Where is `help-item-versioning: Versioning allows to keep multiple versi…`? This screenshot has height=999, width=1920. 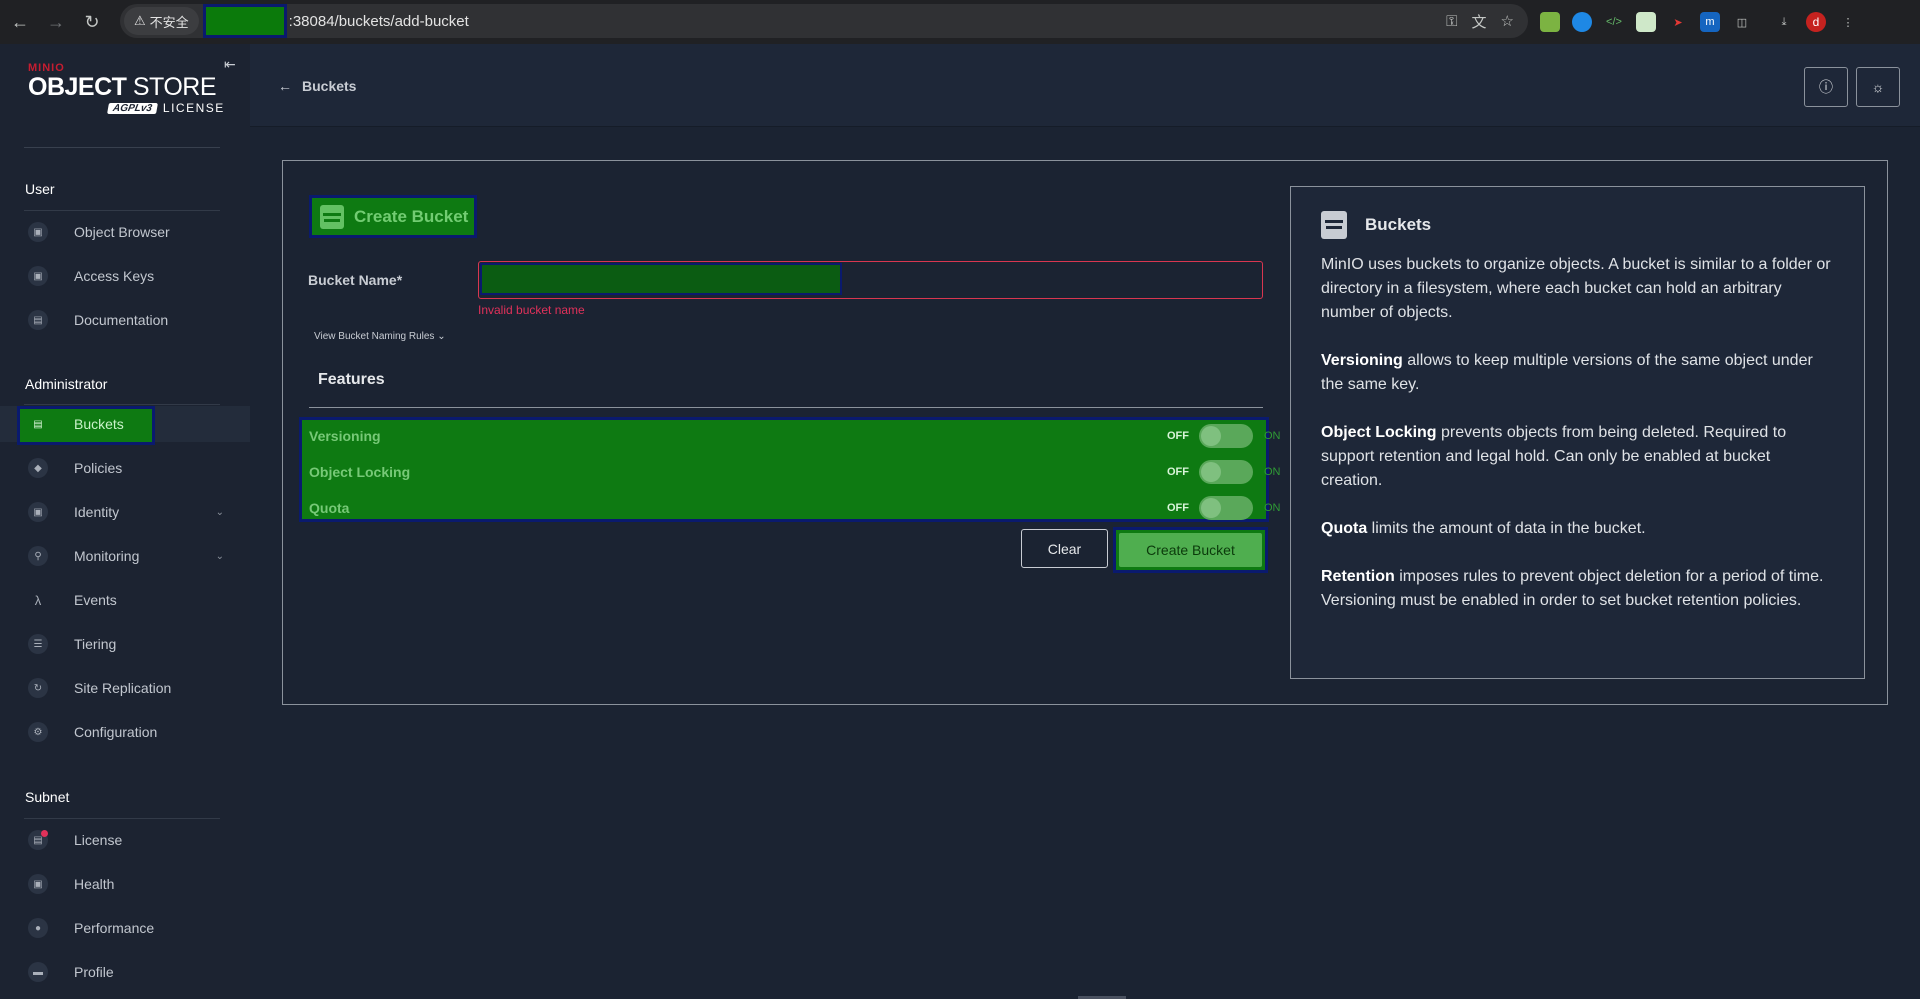
help-item-versioning: Versioning allows to keep multiple versi… is located at coordinates (1567, 372).